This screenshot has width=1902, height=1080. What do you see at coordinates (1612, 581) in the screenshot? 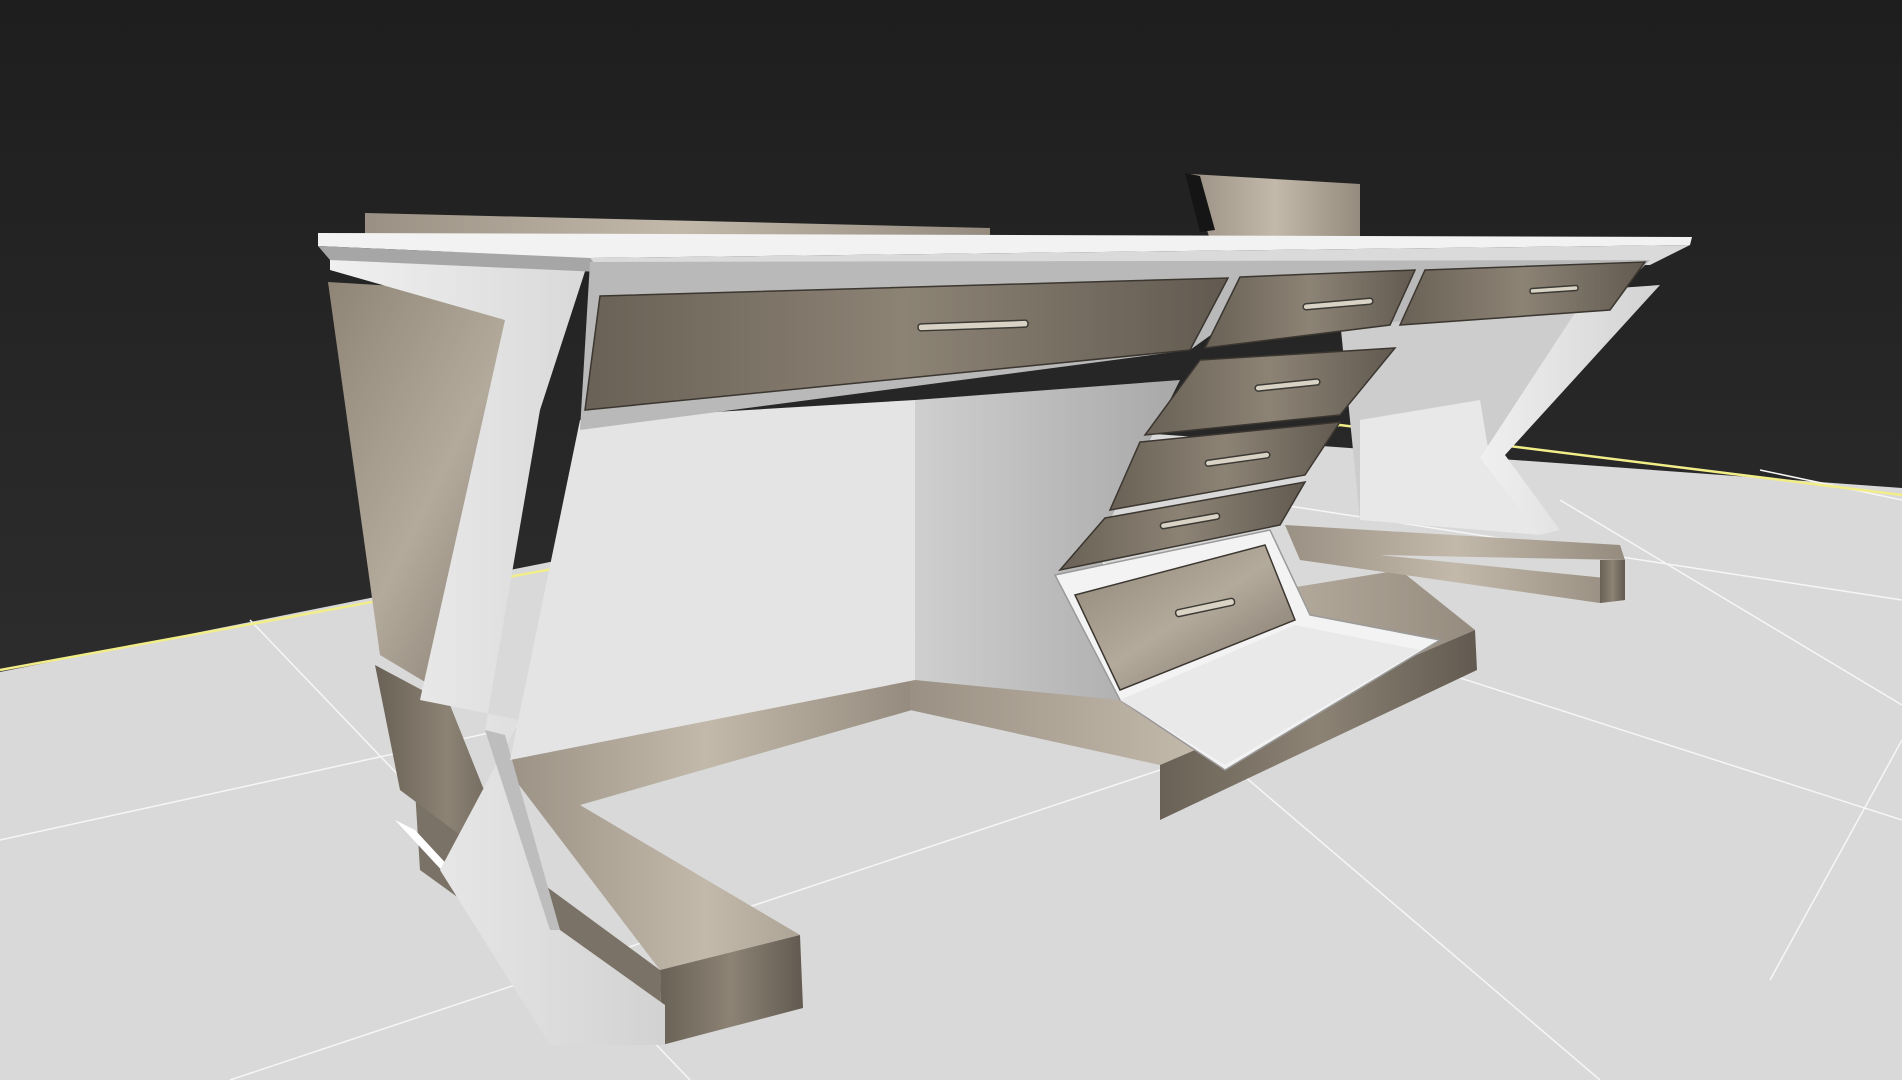
I see `base-right-front` at bounding box center [1612, 581].